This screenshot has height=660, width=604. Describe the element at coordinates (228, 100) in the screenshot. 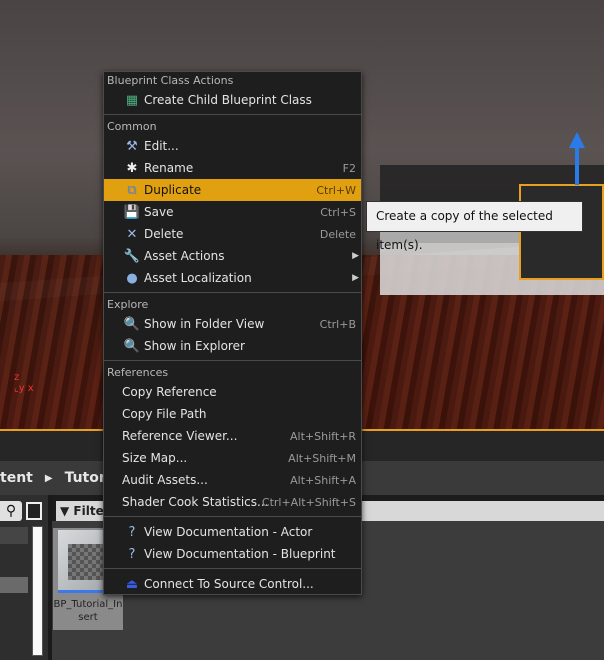

I see `menu-item-label: Create Child Blueprint Class` at that location.